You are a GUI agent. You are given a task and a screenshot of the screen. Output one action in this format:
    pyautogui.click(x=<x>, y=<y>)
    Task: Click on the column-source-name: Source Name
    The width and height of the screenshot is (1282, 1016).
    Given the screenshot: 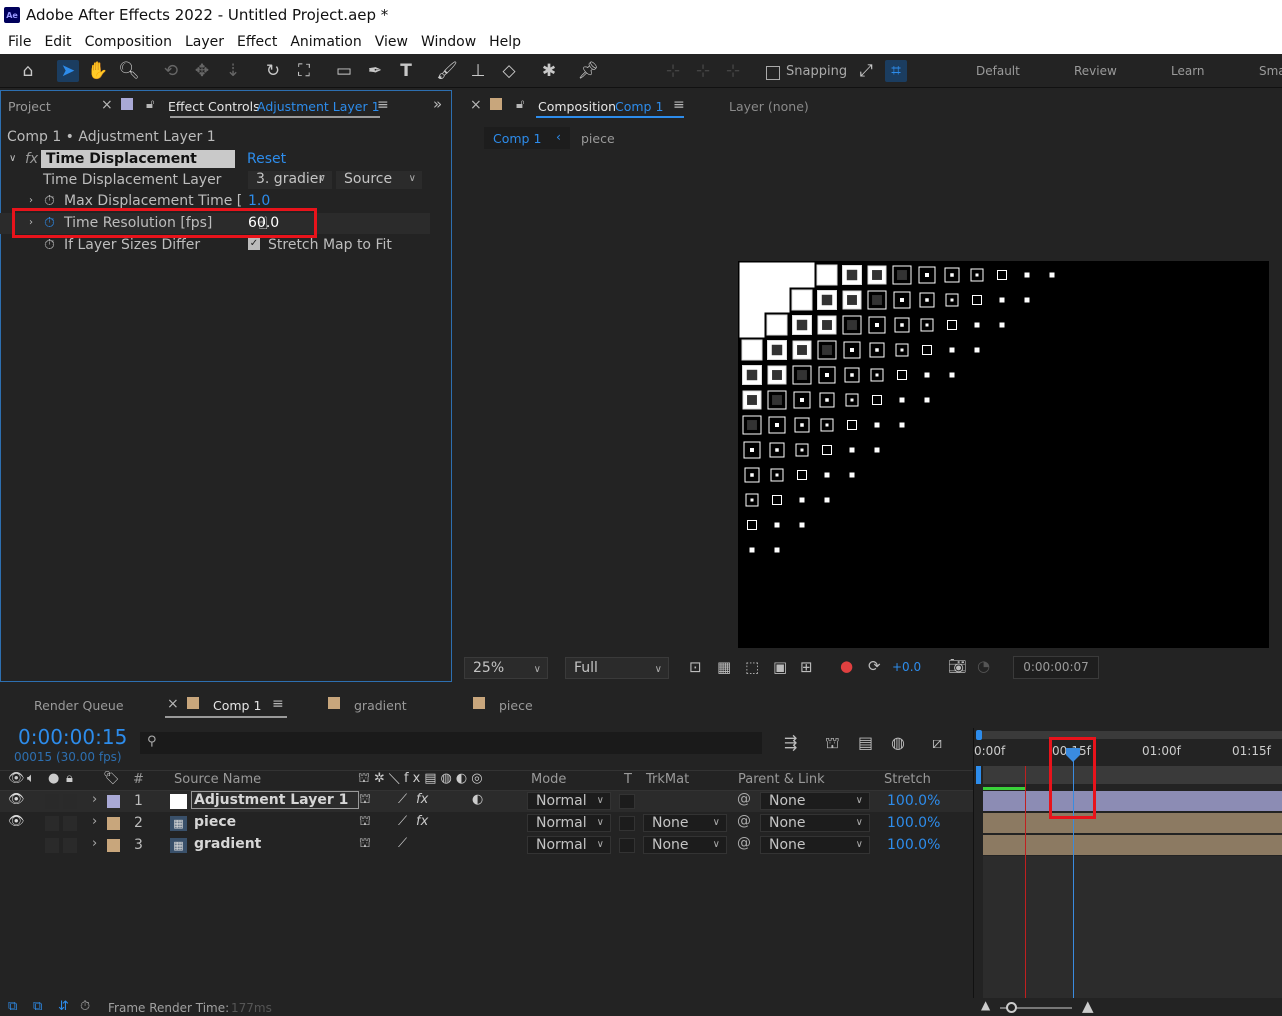 What is the action you would take?
    pyautogui.click(x=217, y=779)
    